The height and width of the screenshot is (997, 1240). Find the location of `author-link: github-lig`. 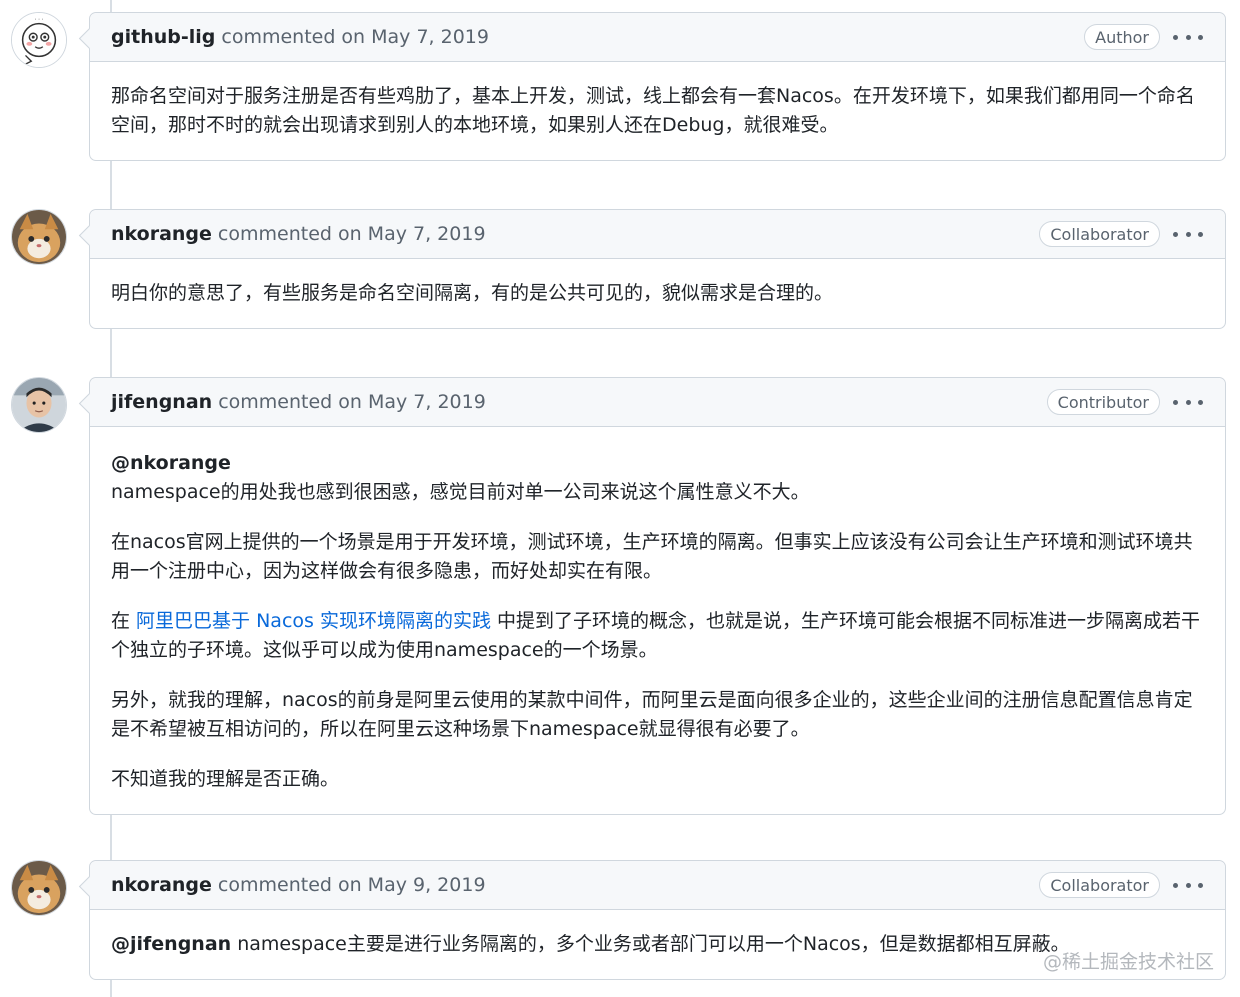

author-link: github-lig is located at coordinates (163, 37).